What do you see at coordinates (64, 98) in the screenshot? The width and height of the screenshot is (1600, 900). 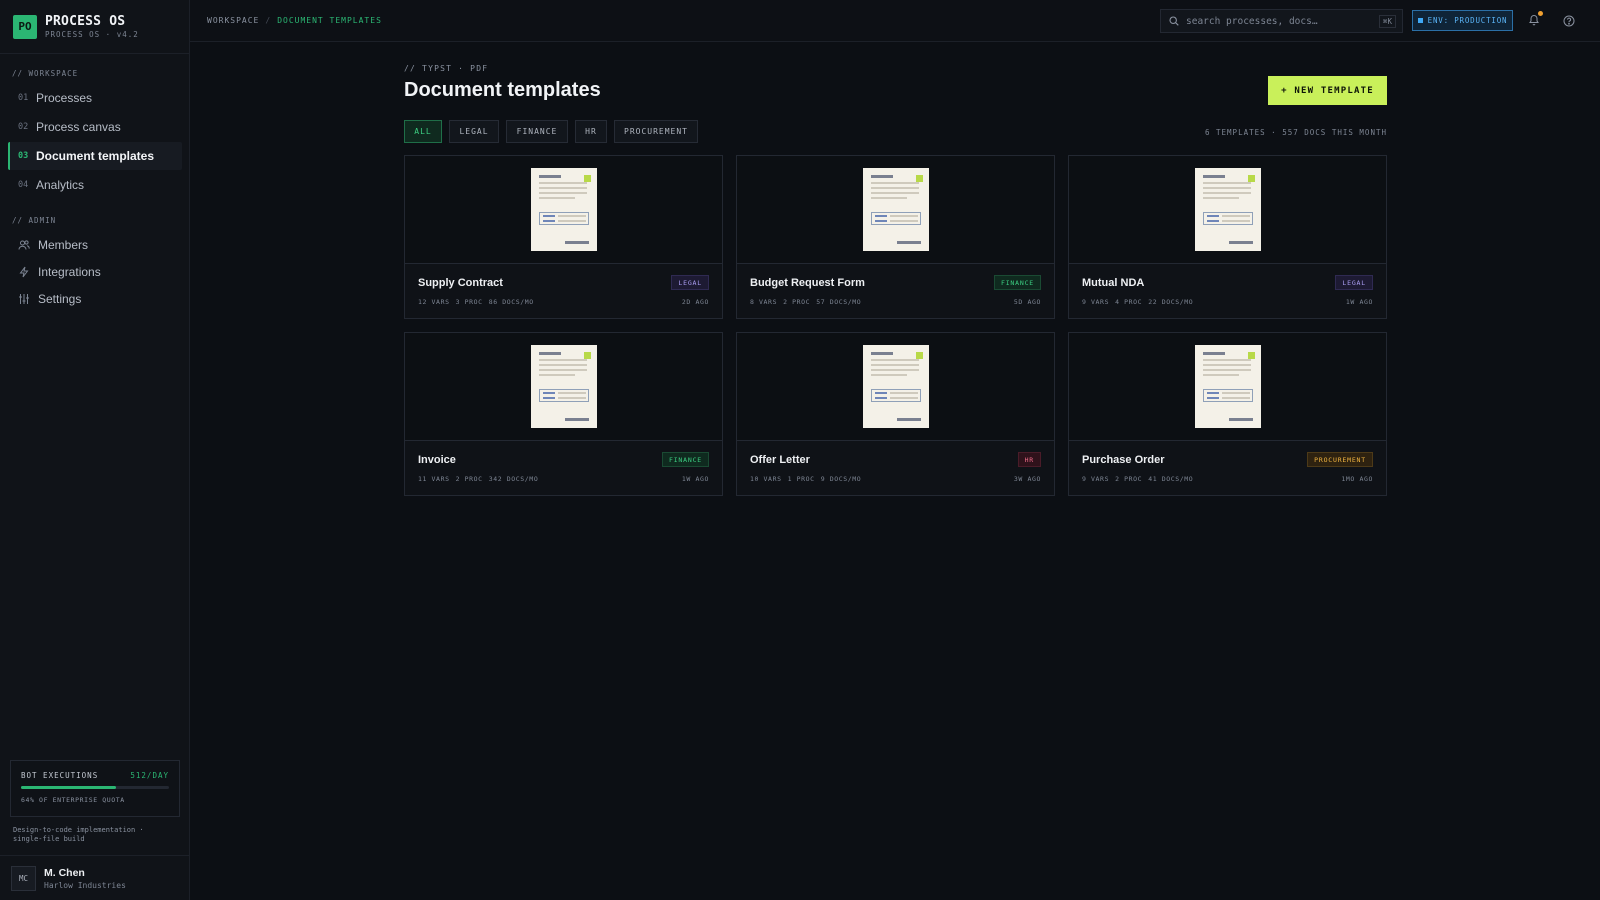 I see `sidebar-item-label: Processes` at bounding box center [64, 98].